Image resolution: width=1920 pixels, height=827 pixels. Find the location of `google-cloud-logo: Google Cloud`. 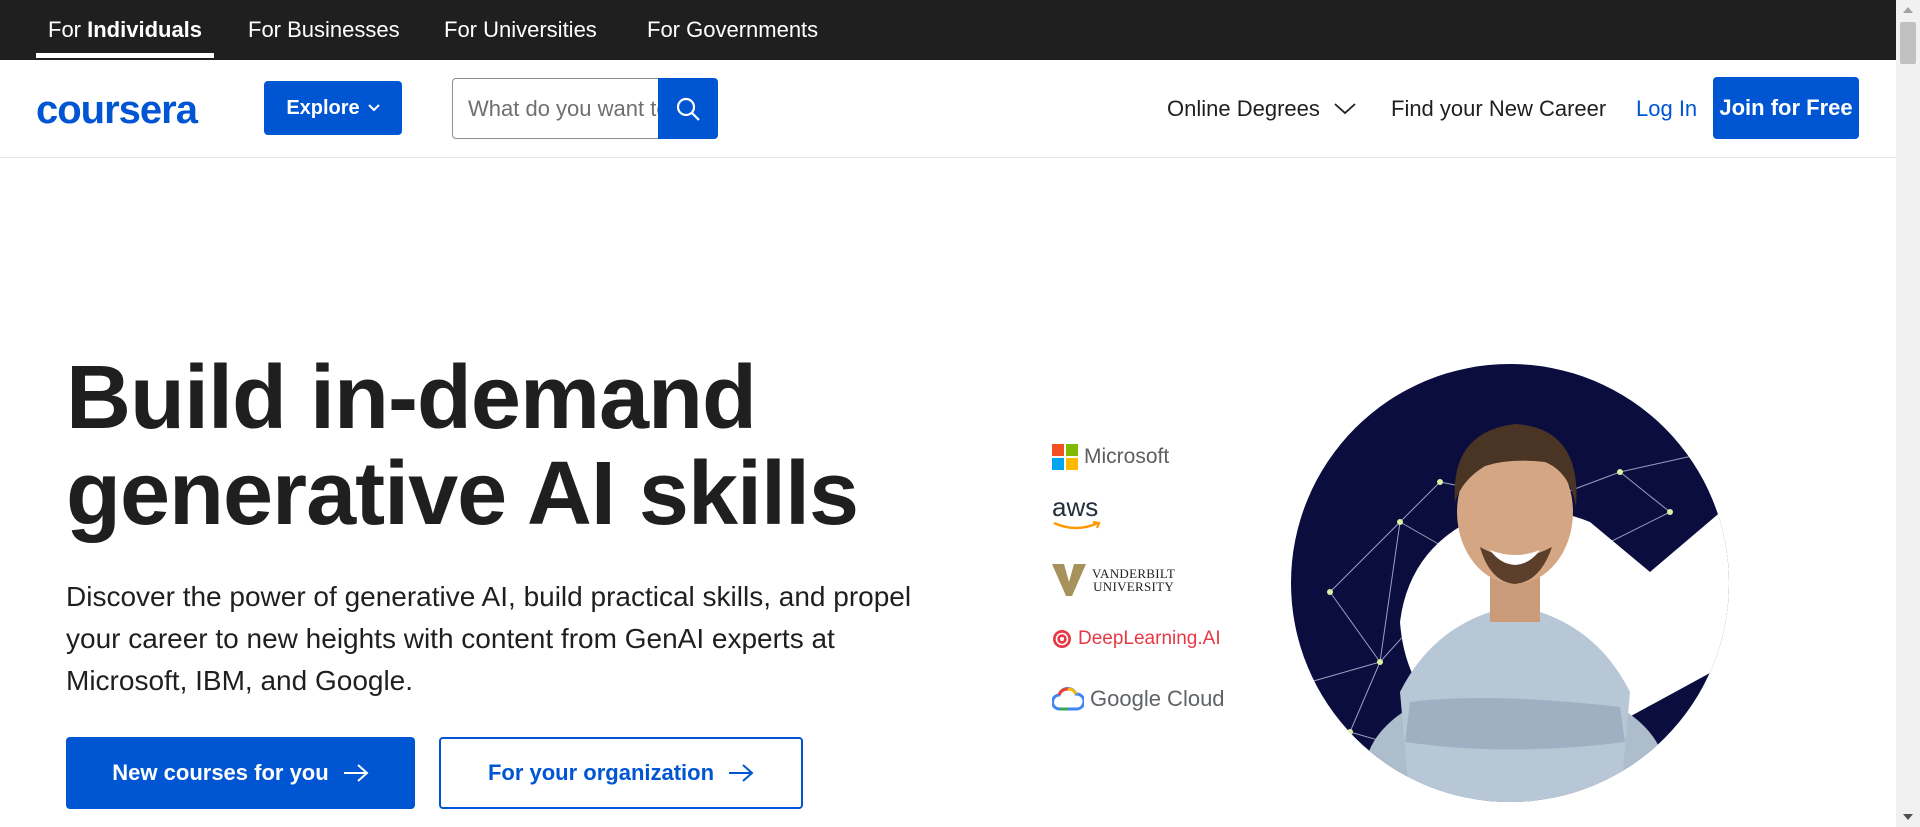

google-cloud-logo: Google Cloud is located at coordinates (1138, 699).